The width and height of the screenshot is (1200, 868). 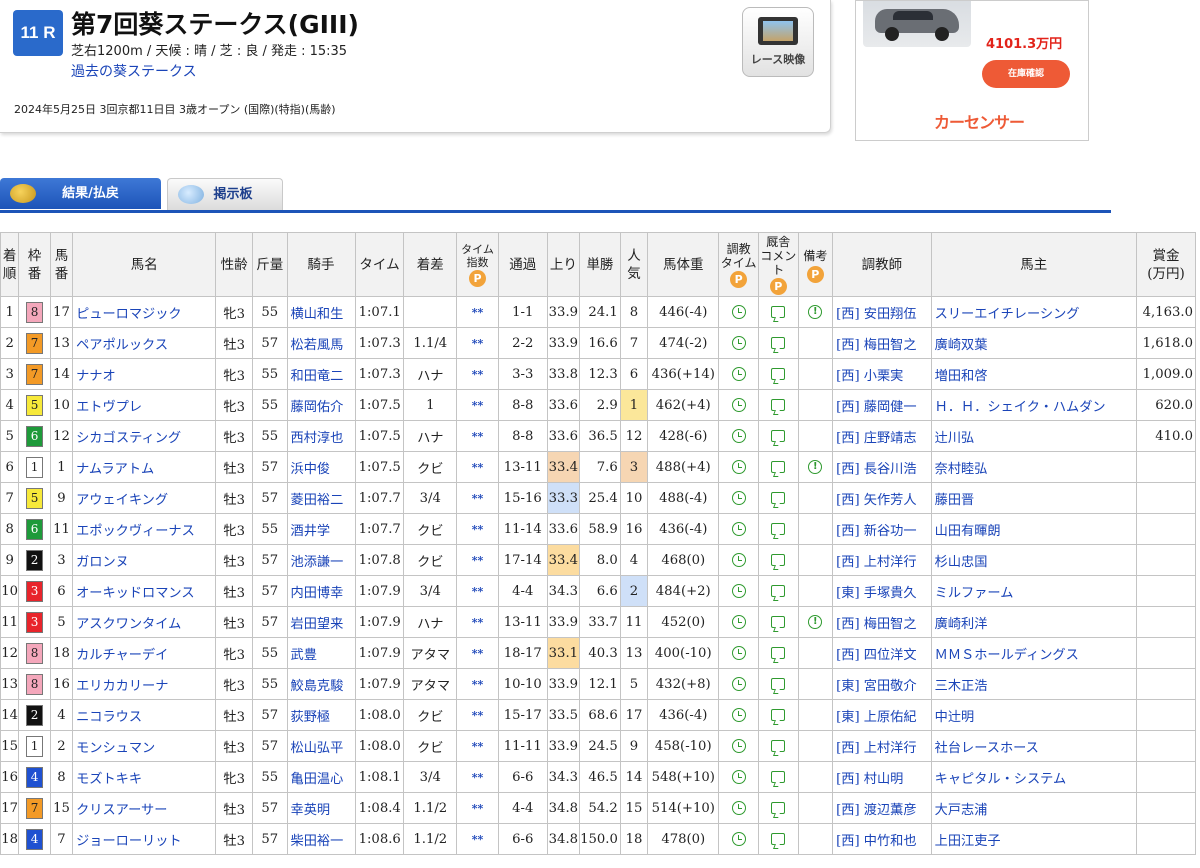 I want to click on trainer-cell: [西] 村山明, so click(x=882, y=777).